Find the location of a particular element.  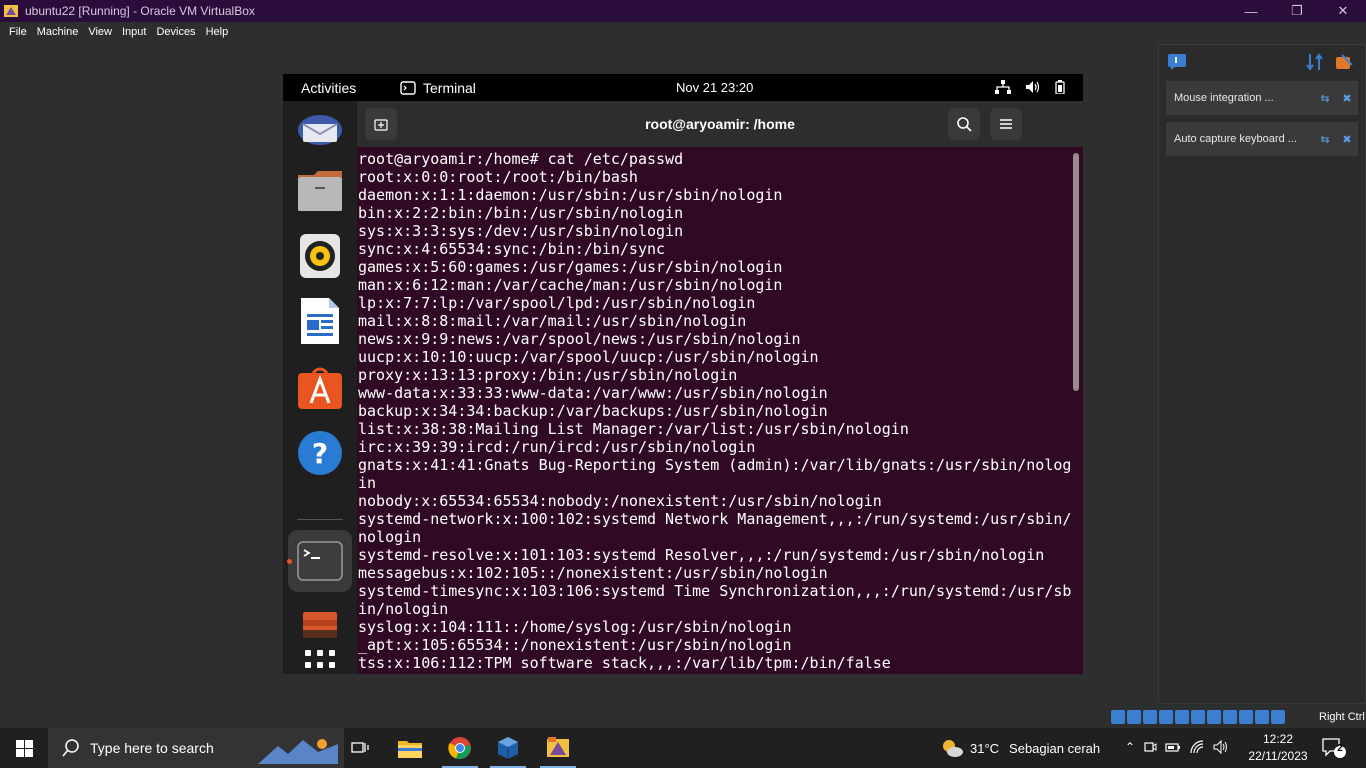

shared-folders-icon is located at coordinates (1198, 717).